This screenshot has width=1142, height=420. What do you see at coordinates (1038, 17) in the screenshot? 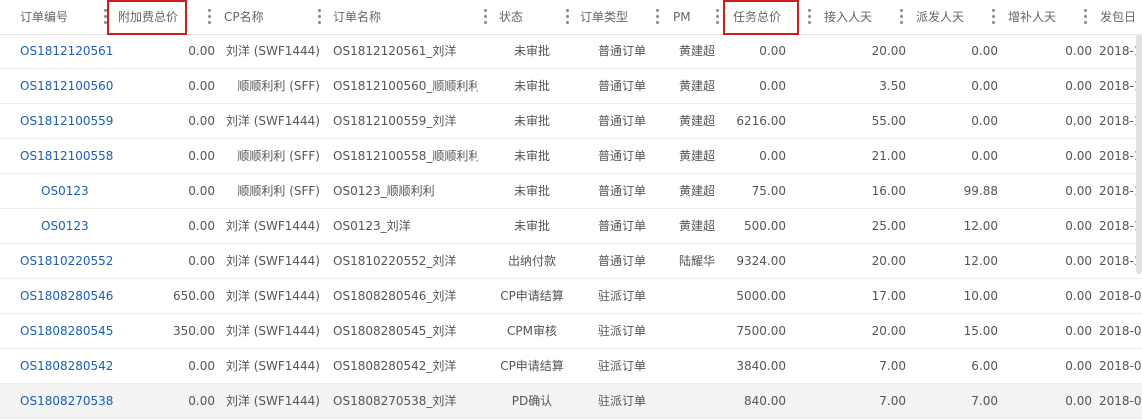
I see `column-header-extra-days: 增补人天` at bounding box center [1038, 17].